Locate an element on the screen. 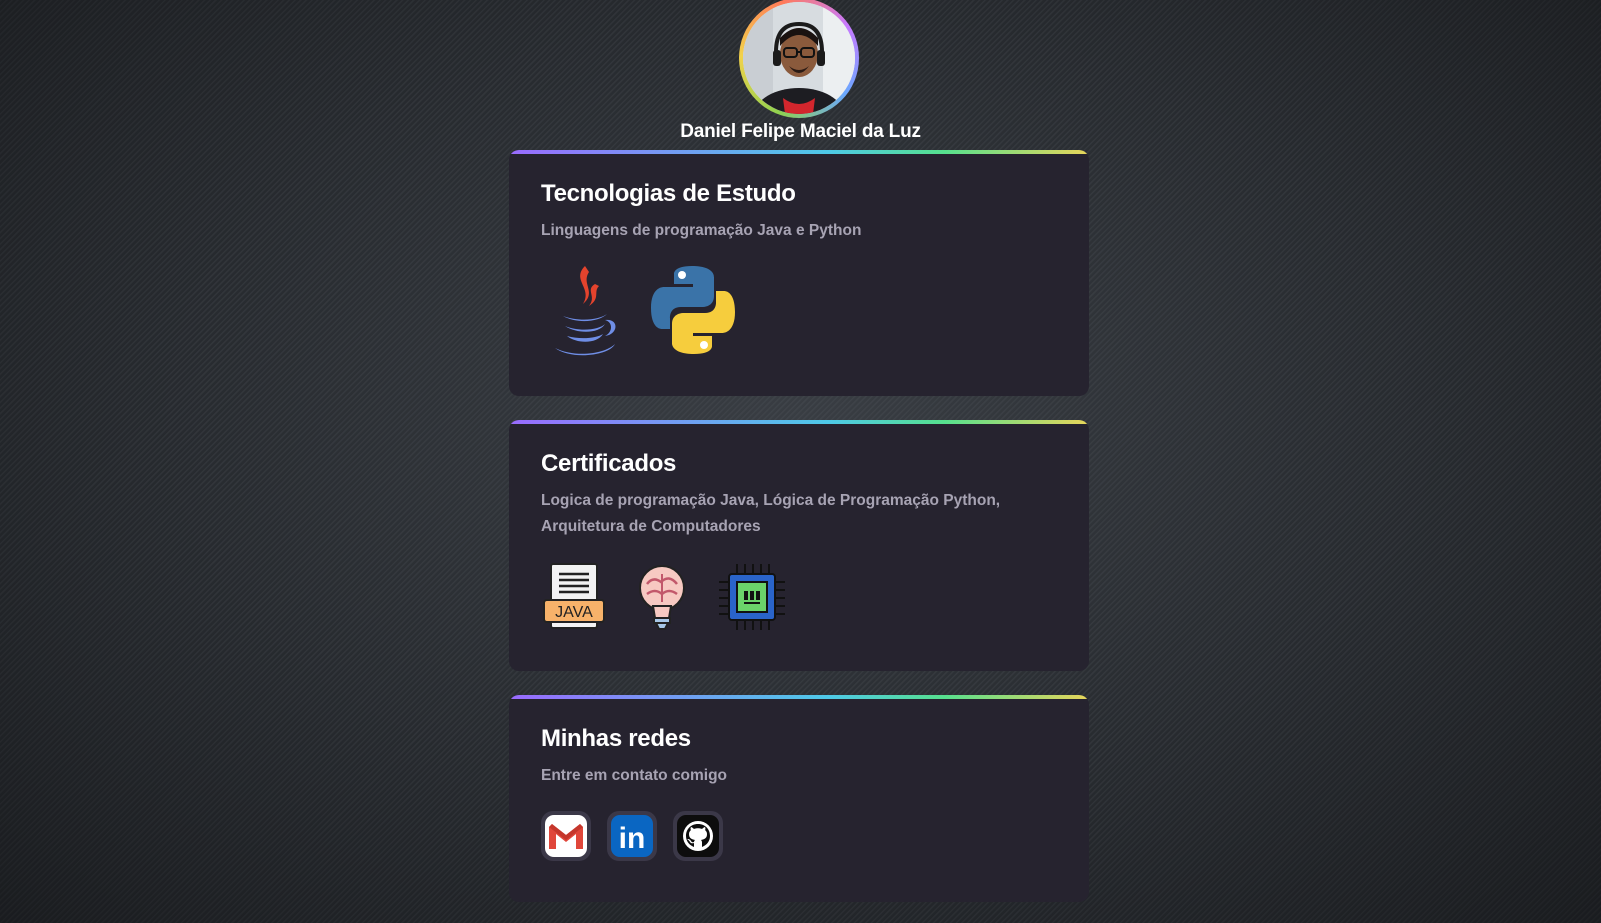  cpu-chip-icon is located at coordinates (752, 597).